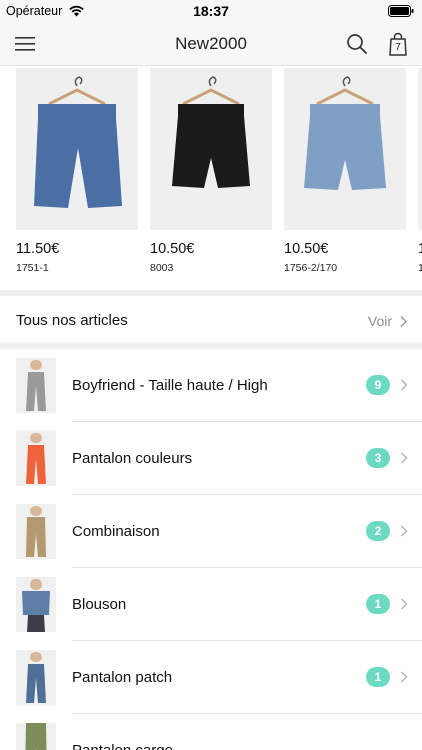 The height and width of the screenshot is (750, 422). Describe the element at coordinates (38, 249) in the screenshot. I see `product-price: 11.50€` at that location.